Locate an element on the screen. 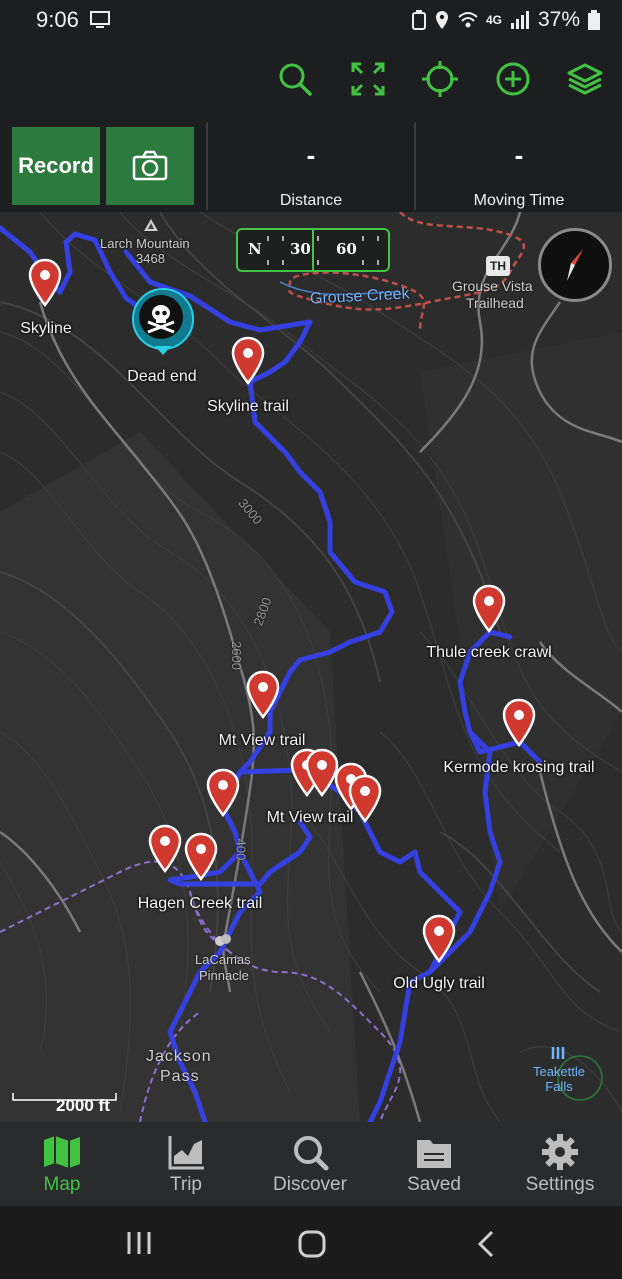 This screenshot has height=1279, width=622. nav-saved: Saved is located at coordinates (434, 1164).